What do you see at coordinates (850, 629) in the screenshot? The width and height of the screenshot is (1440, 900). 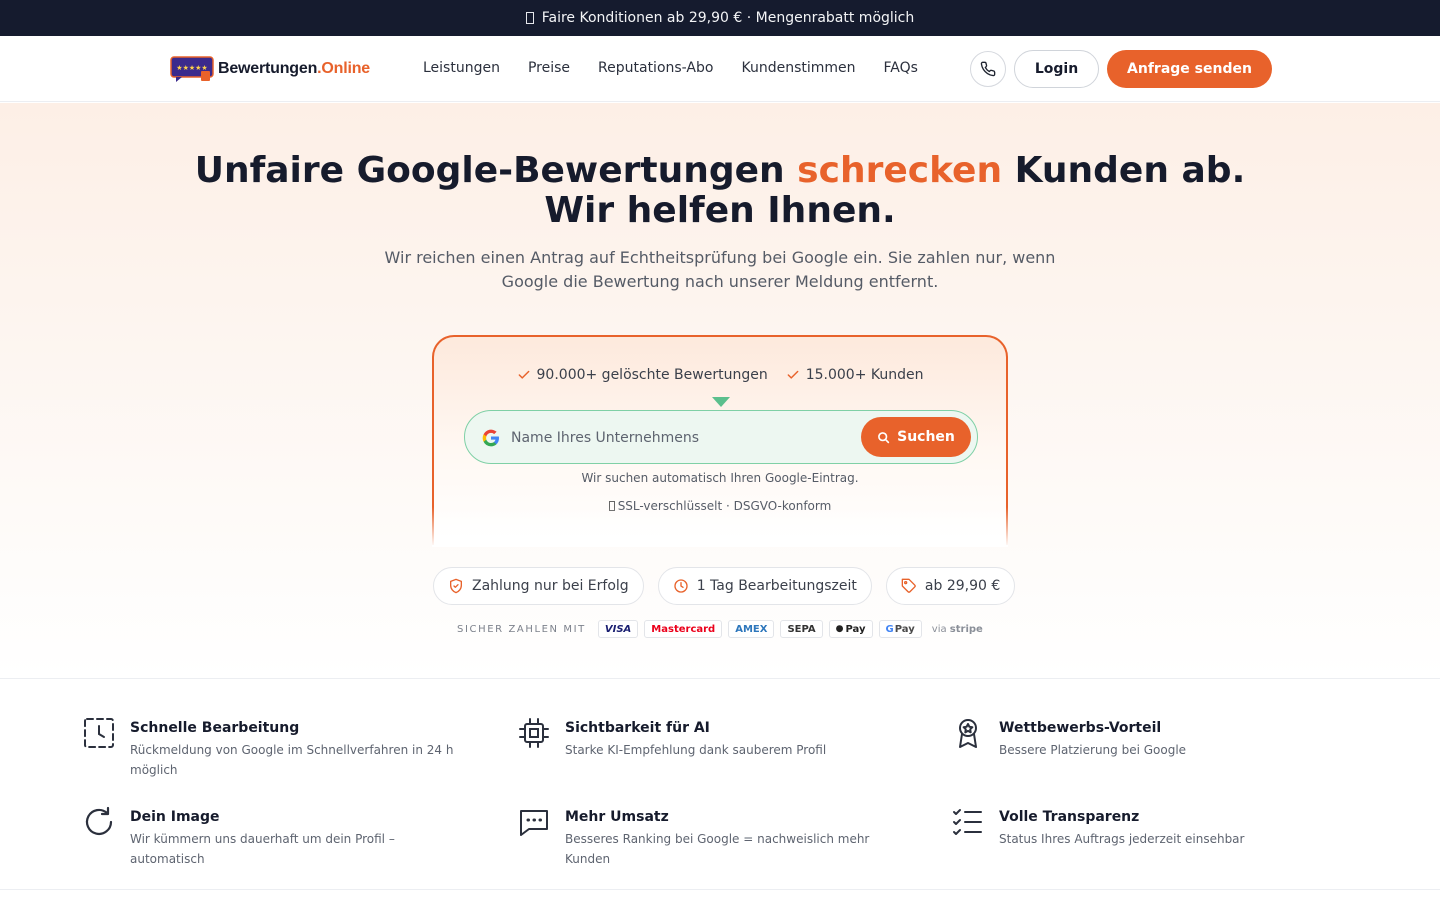 I see `apple-pay-logo: ● Pay` at bounding box center [850, 629].